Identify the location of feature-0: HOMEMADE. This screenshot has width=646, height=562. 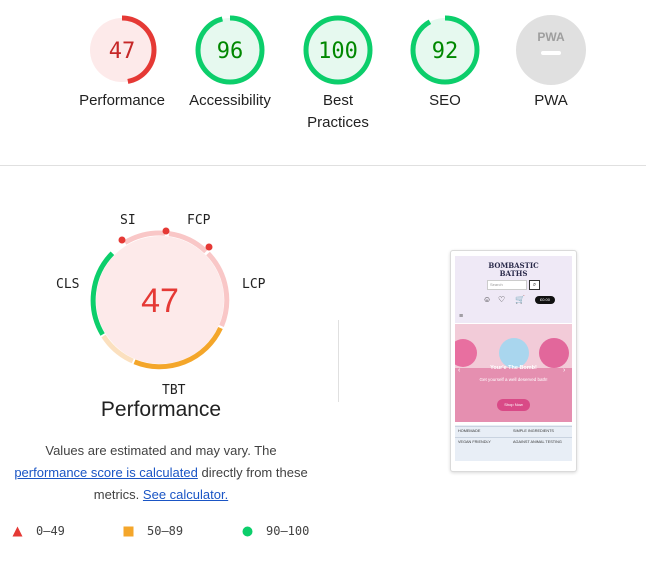
(469, 431).